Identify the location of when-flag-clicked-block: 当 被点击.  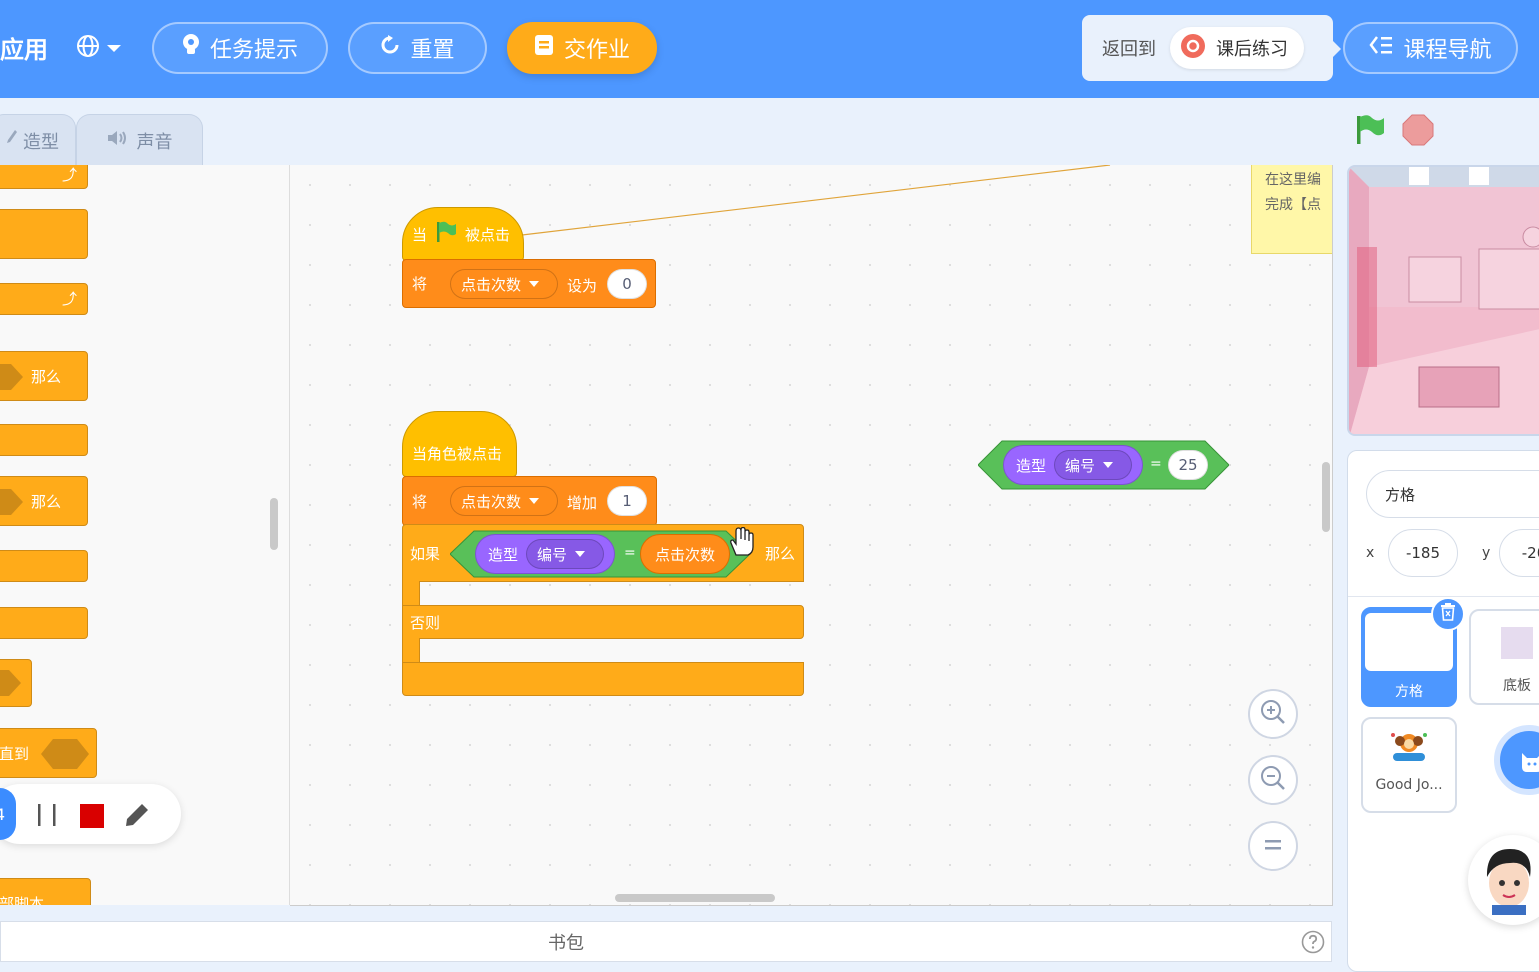
(463, 234).